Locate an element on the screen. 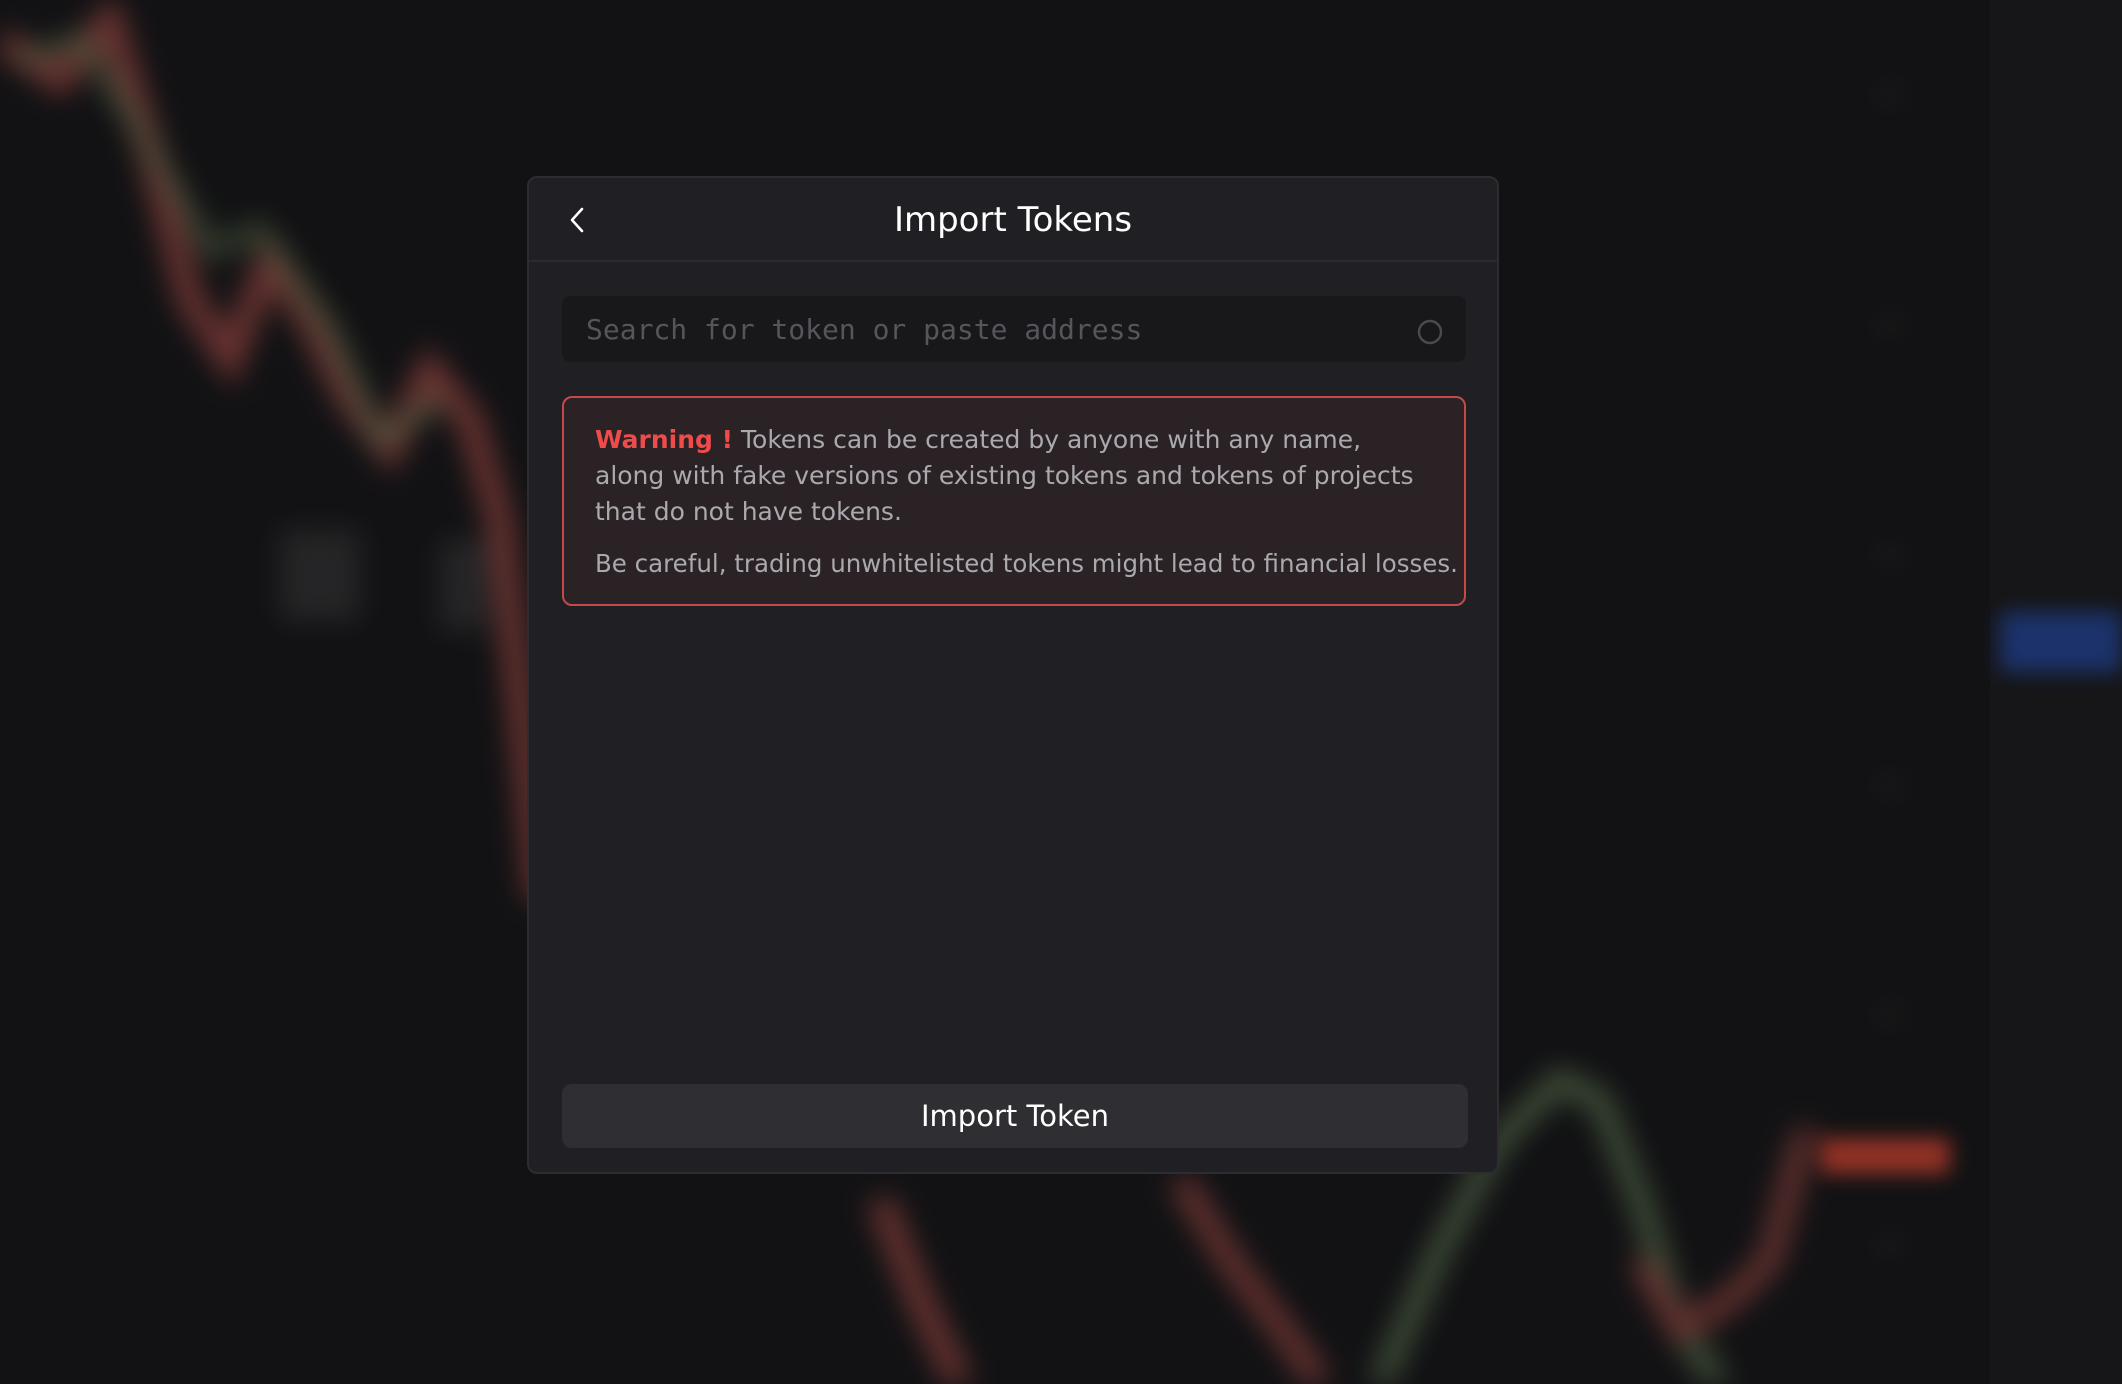 The height and width of the screenshot is (1384, 2122). modal-title: Import Tokens is located at coordinates (1013, 220).